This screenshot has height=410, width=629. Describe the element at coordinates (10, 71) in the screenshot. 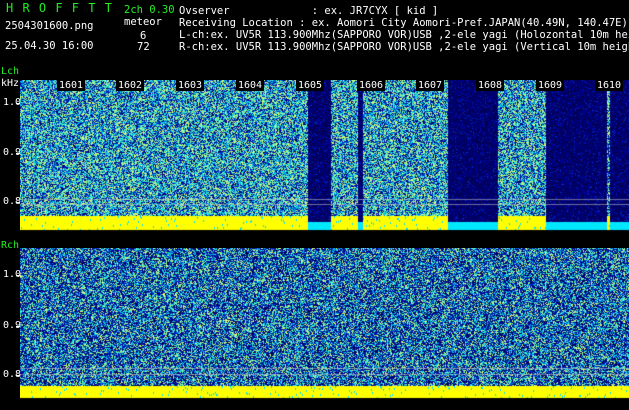

I see `lch-label: Lch` at that location.